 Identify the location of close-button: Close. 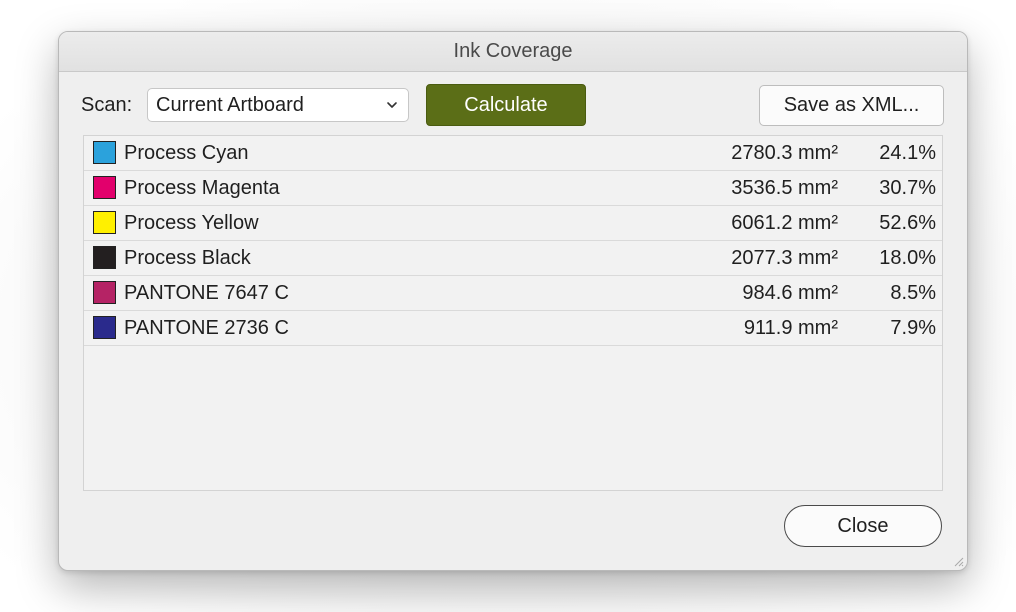
(863, 526).